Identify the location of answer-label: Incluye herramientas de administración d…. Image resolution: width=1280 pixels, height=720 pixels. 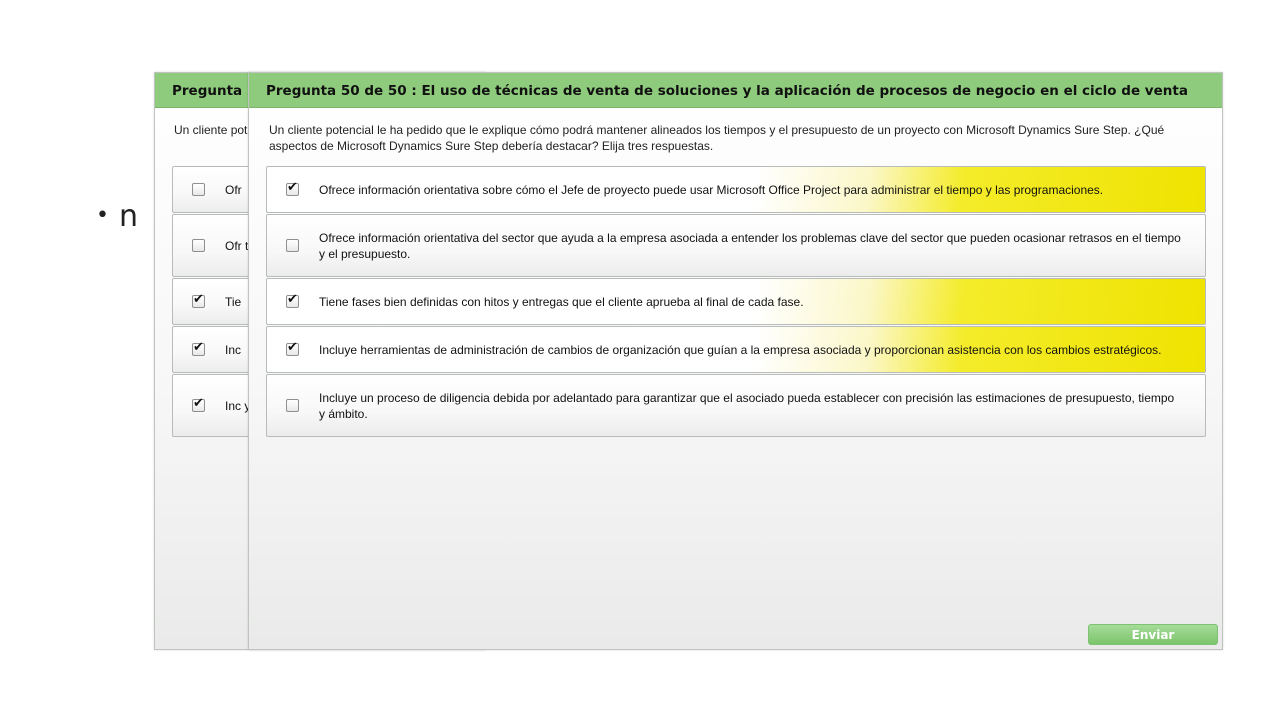
(740, 349).